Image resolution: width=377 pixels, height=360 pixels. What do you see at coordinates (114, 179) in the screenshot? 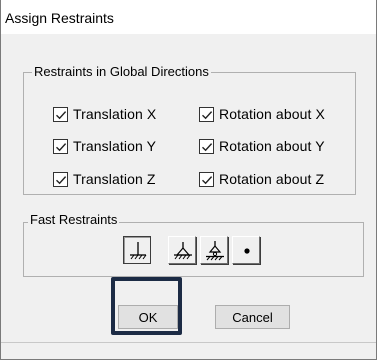
I see `checkbox-label: Translation Z` at bounding box center [114, 179].